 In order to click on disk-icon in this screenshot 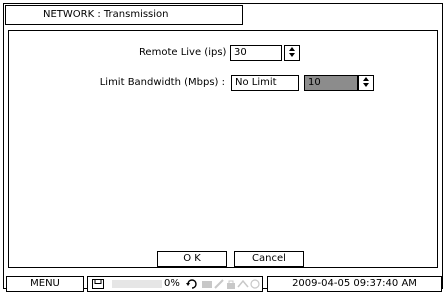, I will do `click(98, 284)`.